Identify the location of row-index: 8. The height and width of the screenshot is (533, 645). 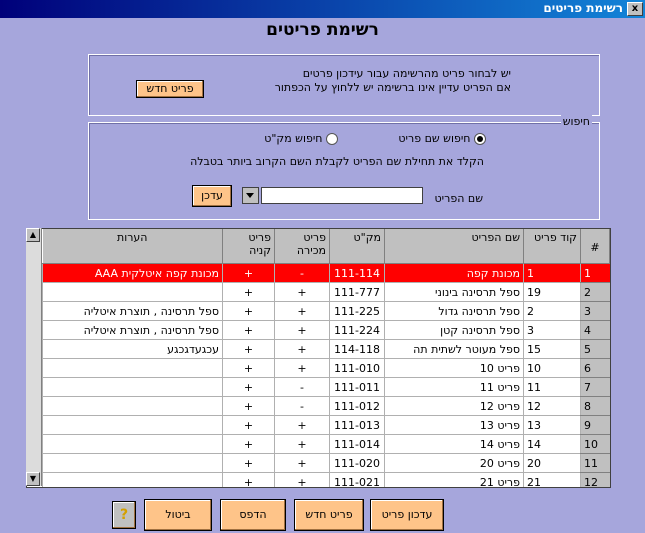
(595, 406).